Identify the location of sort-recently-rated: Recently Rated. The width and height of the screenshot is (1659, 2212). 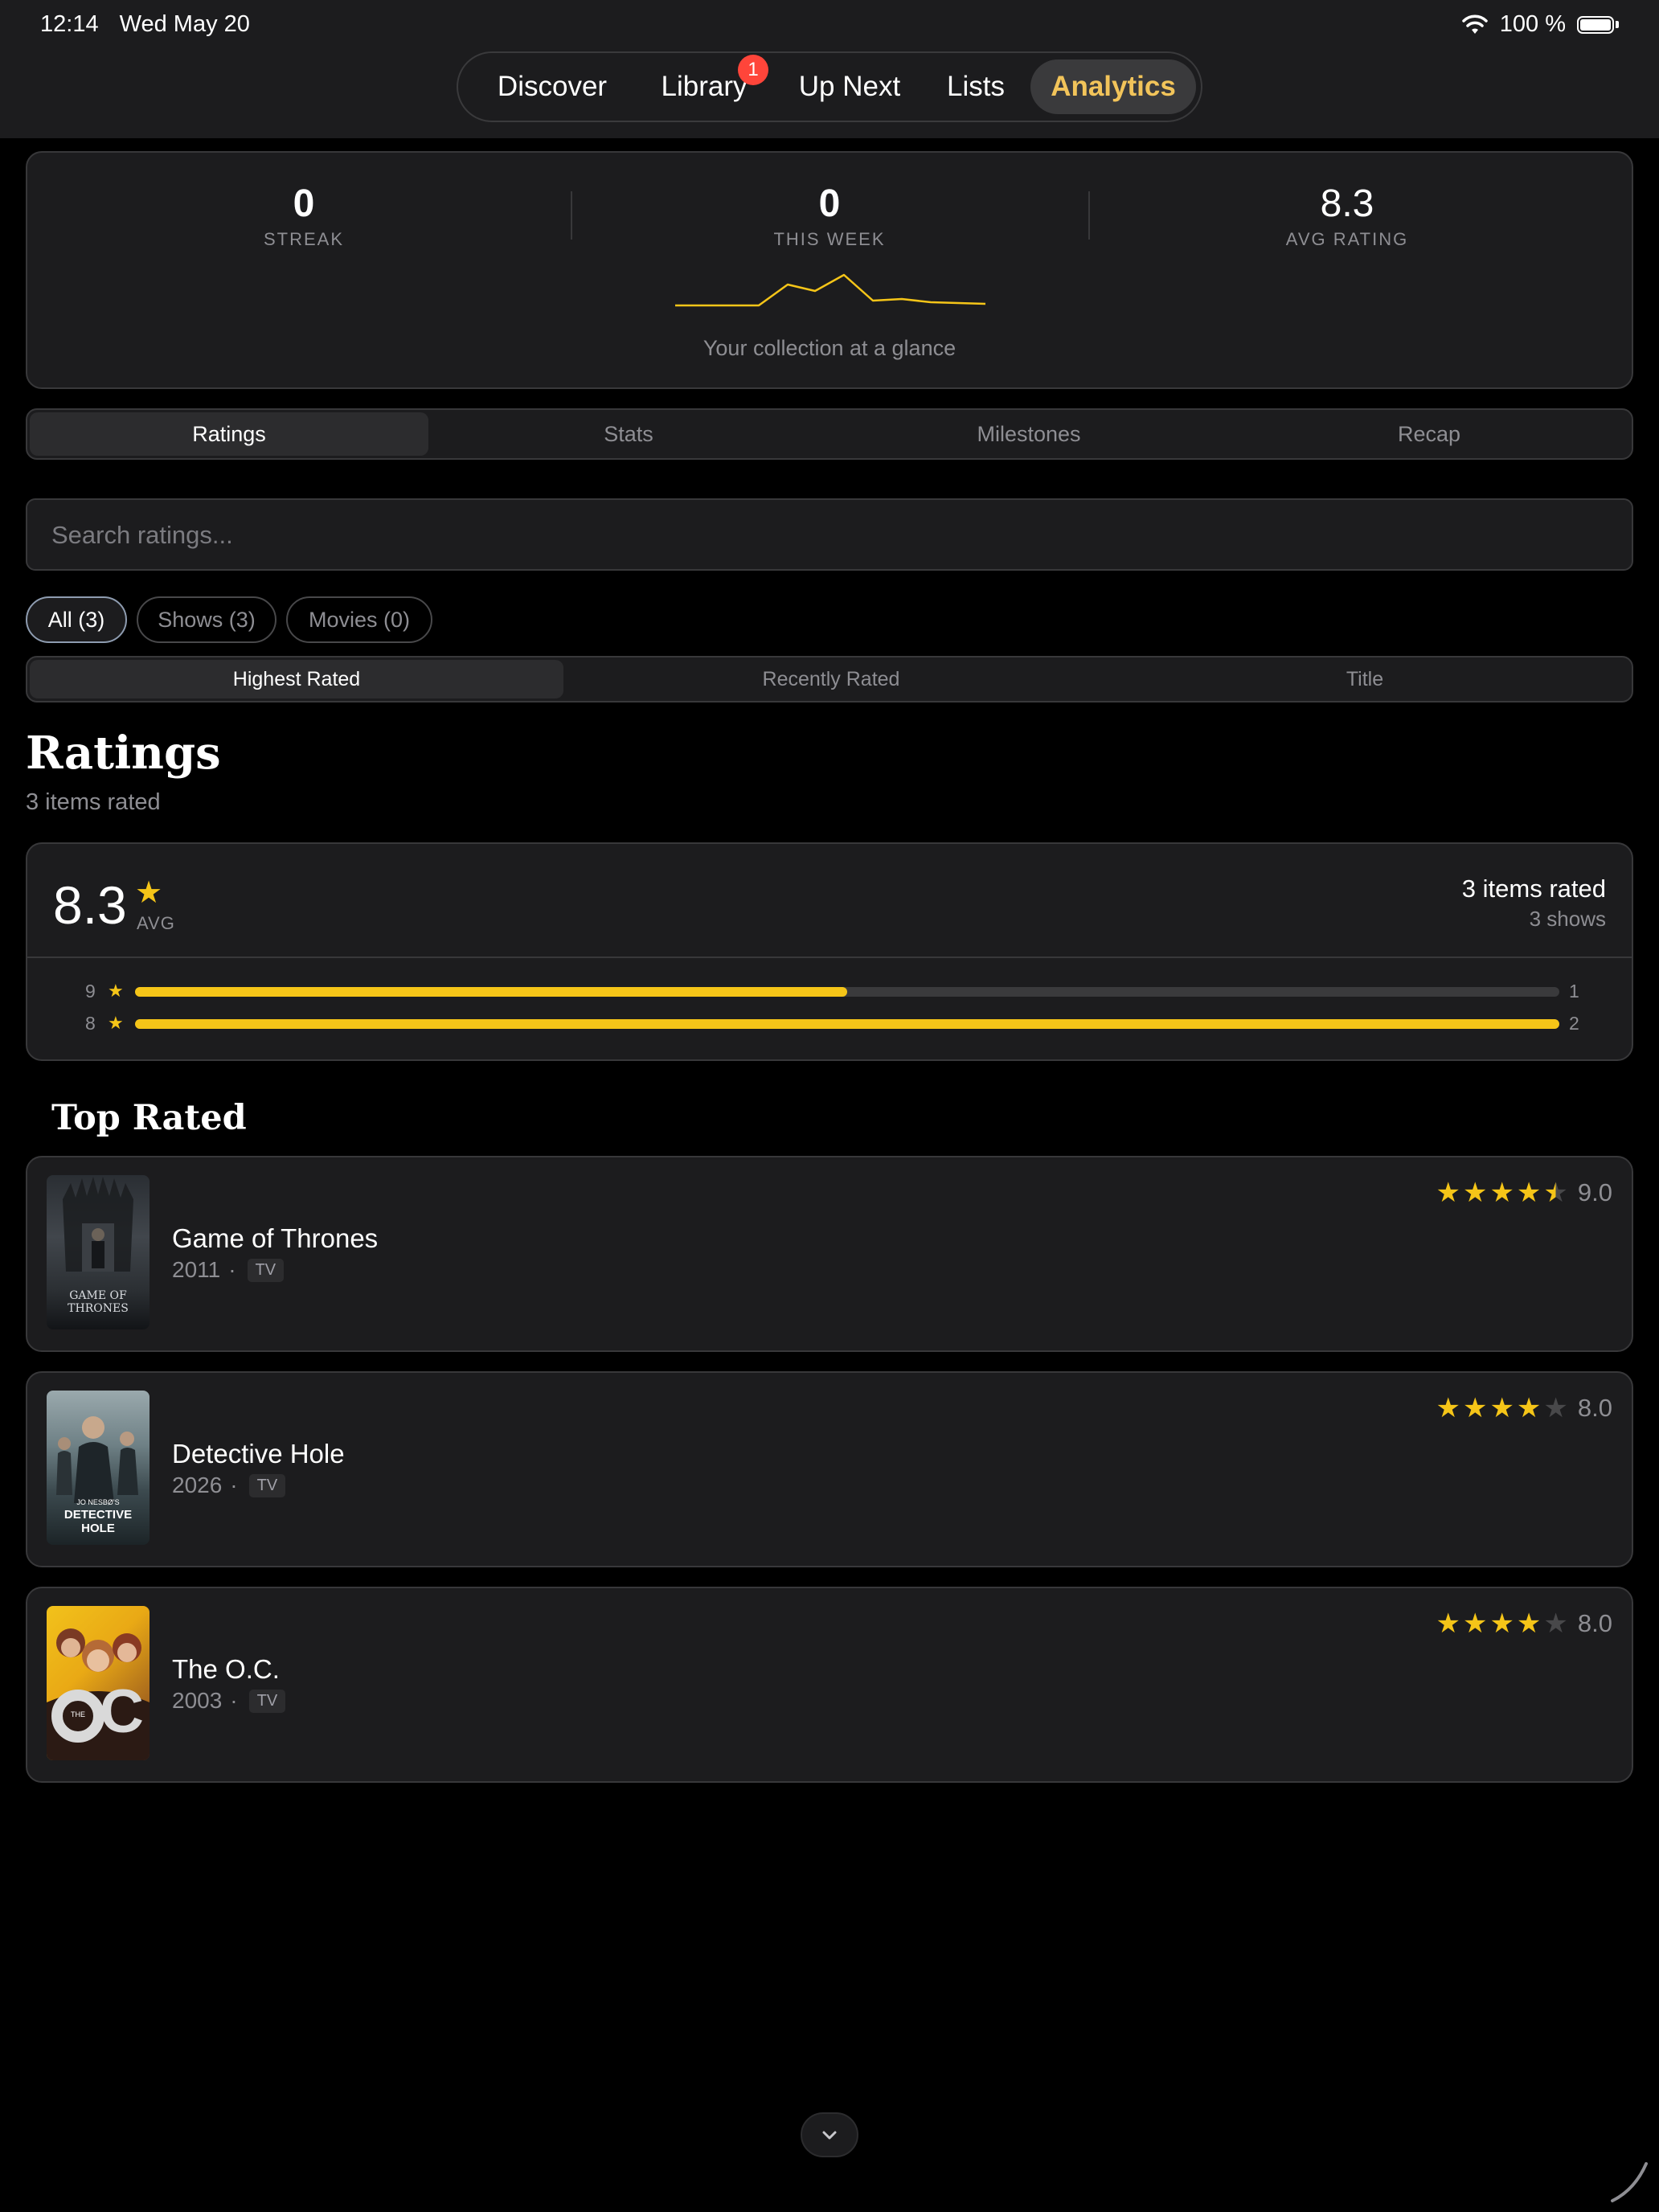
(831, 679).